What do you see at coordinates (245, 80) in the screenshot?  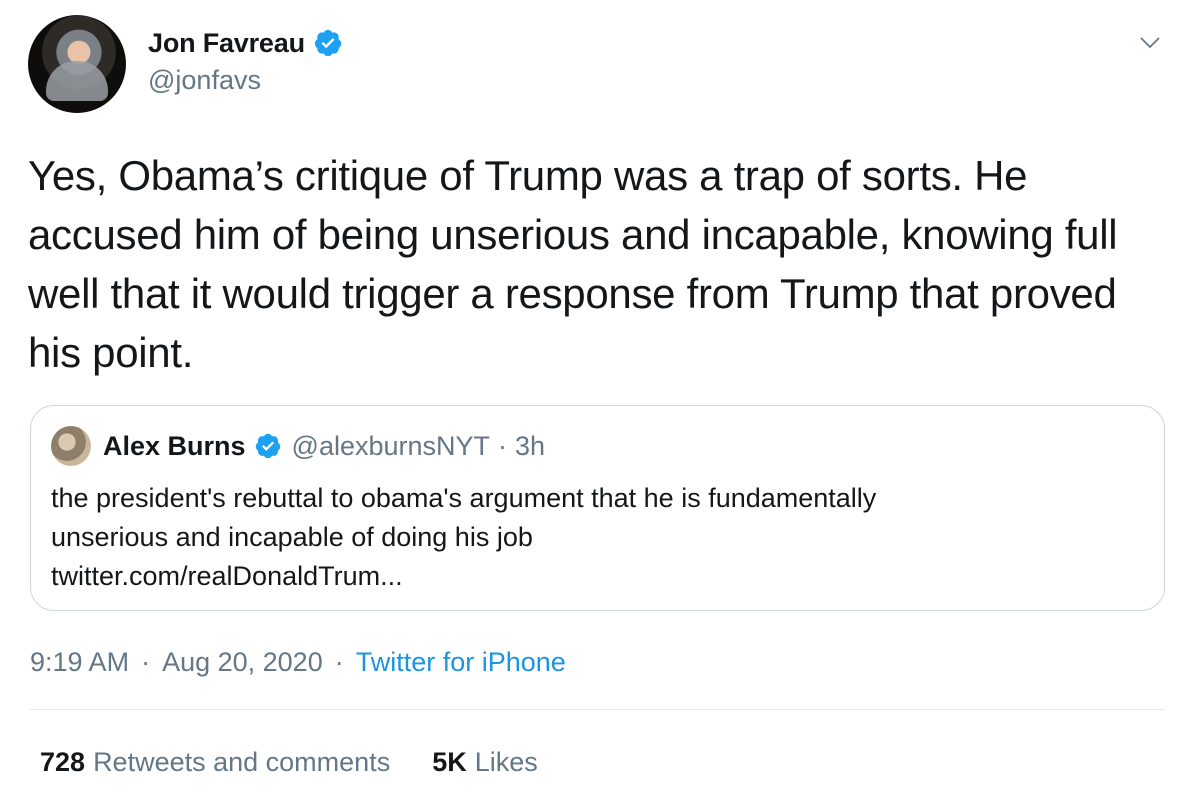 I see `author-handle: @jonfavs` at bounding box center [245, 80].